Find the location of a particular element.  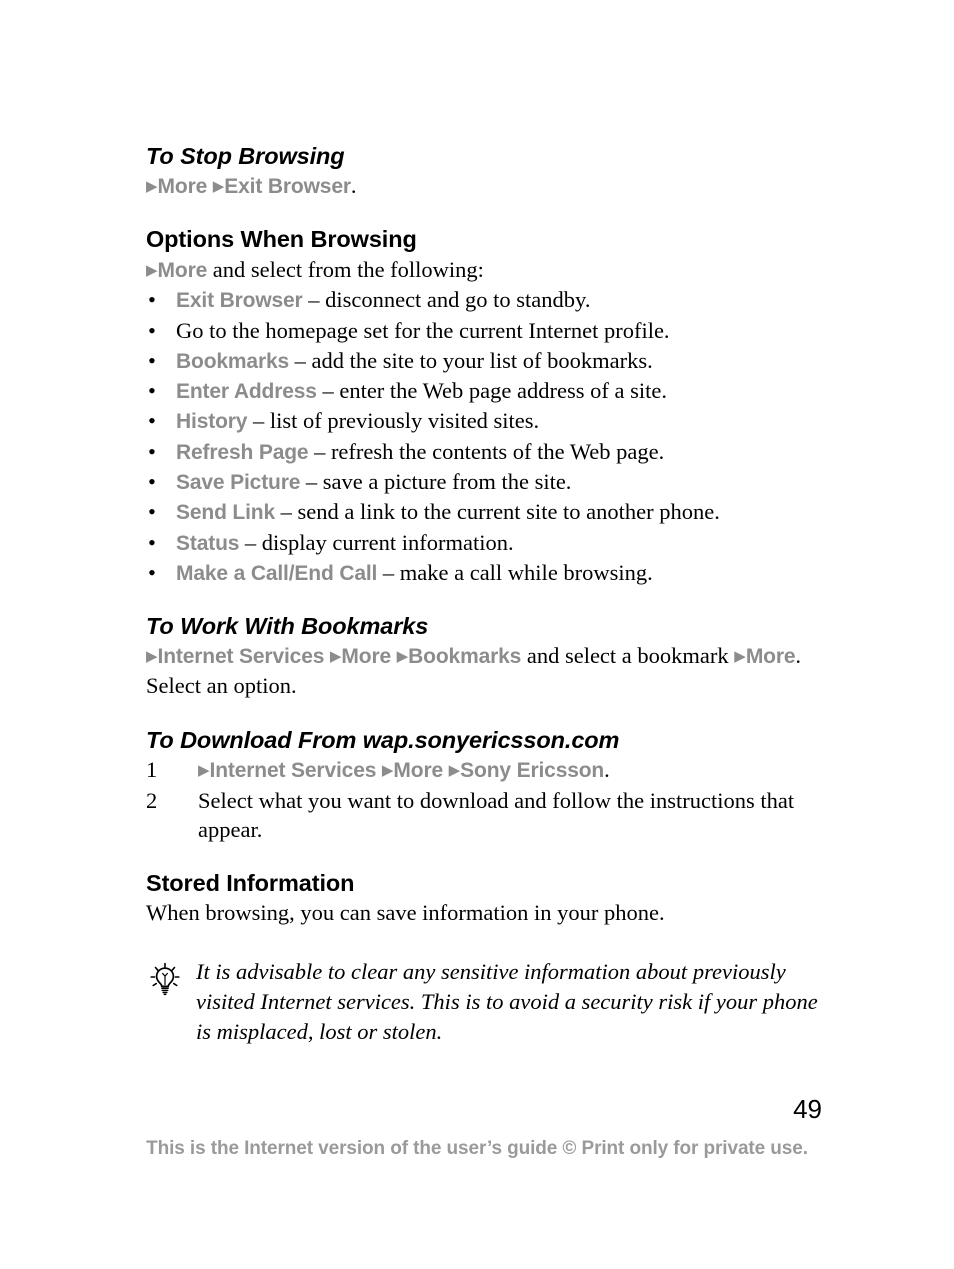

options-intro-line: ▶More and select from the following: is located at coordinates (486, 269).